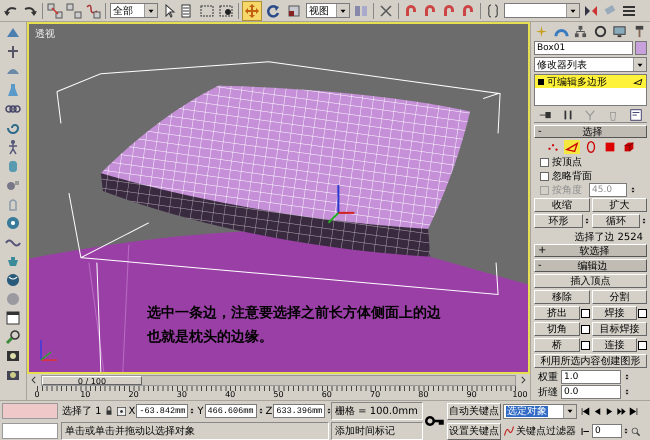  I want to click on time-slider: 0 / 100, so click(278, 380).